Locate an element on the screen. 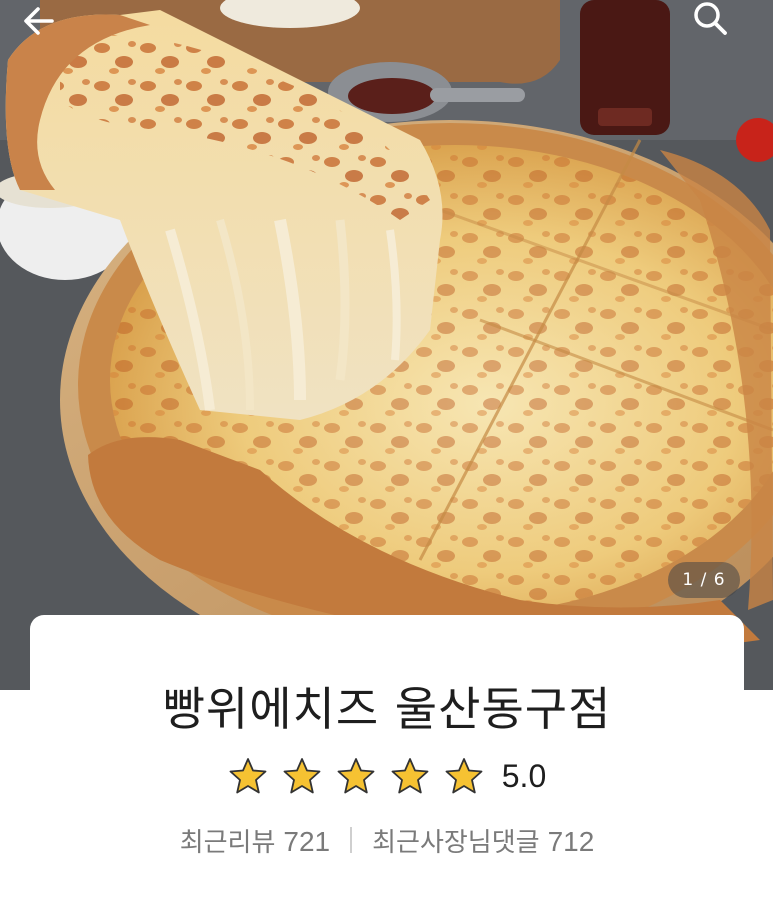 The height and width of the screenshot is (915, 773). owner-comments-stat: 최근사장님댓글 712 is located at coordinates (483, 840).